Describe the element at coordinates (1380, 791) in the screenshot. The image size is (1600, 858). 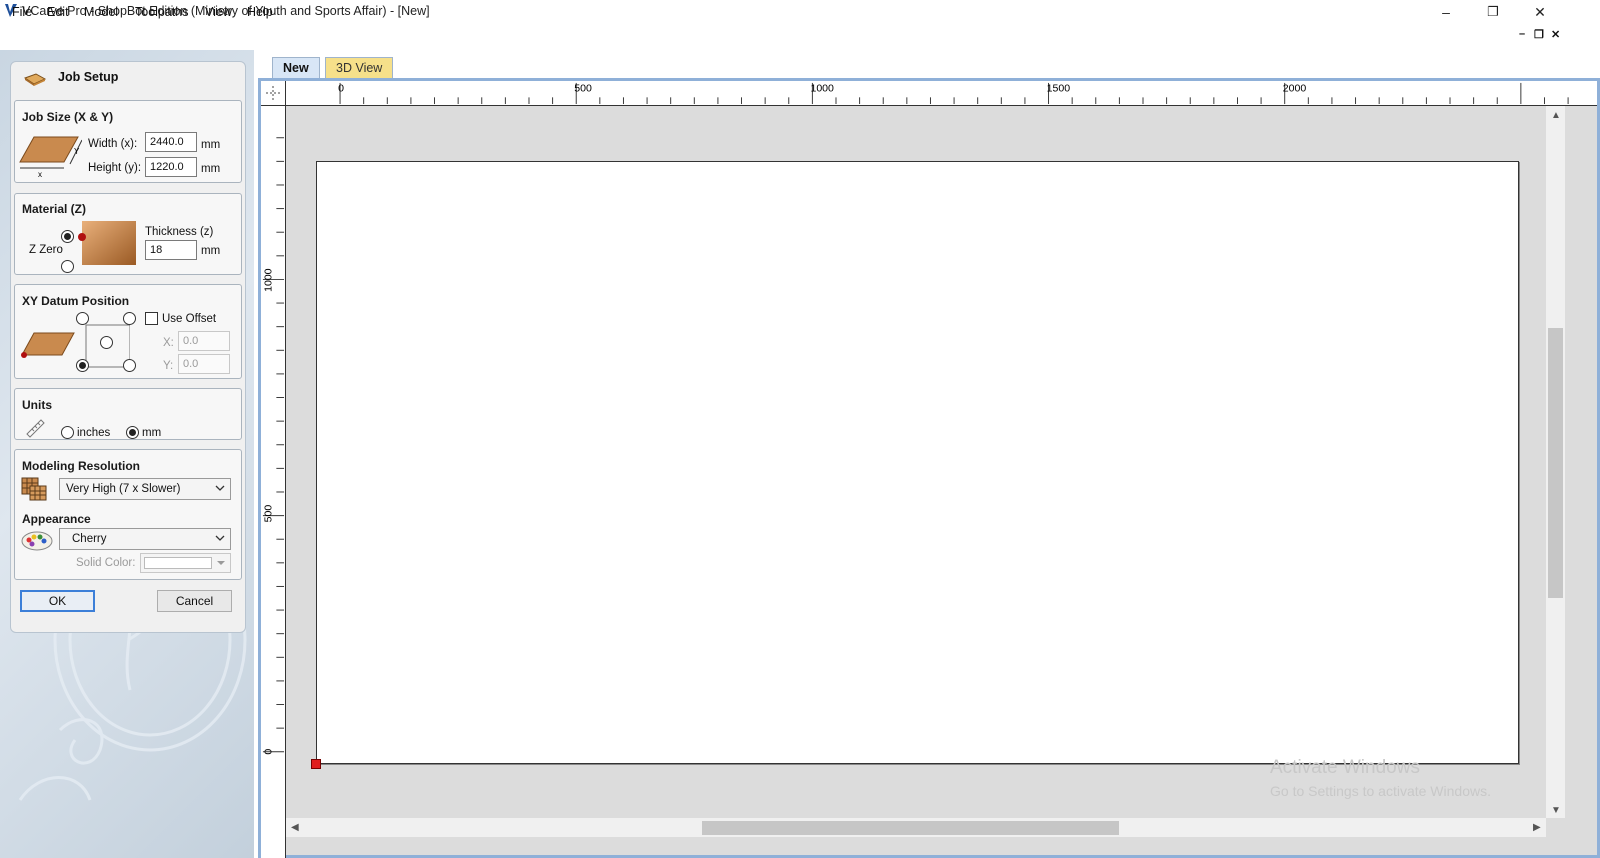
I see `activation-watermark-subtitle: Go to Settings to activate Windows.` at that location.